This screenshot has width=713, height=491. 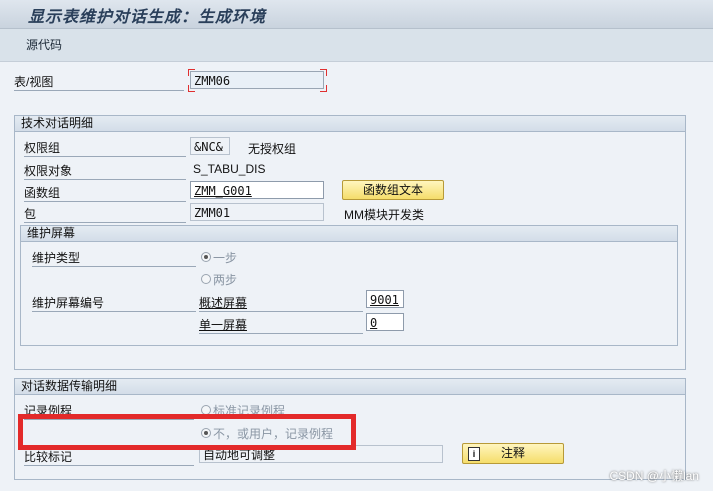 What do you see at coordinates (44, 44) in the screenshot?
I see `source-code-button: 源代码` at bounding box center [44, 44].